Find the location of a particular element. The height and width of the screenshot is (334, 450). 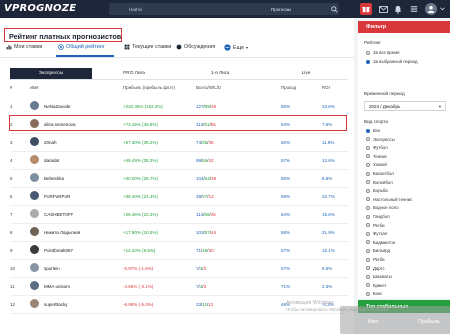

tab-my-bets: Мои ставки is located at coordinates (24, 47).